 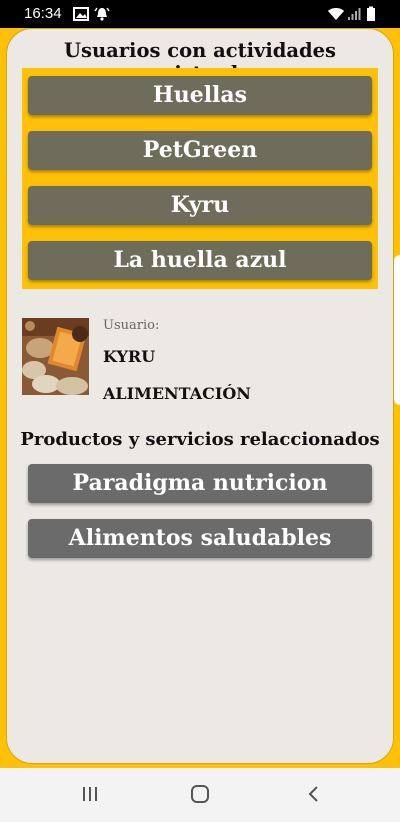 I want to click on user-avatar, so click(x=55, y=356).